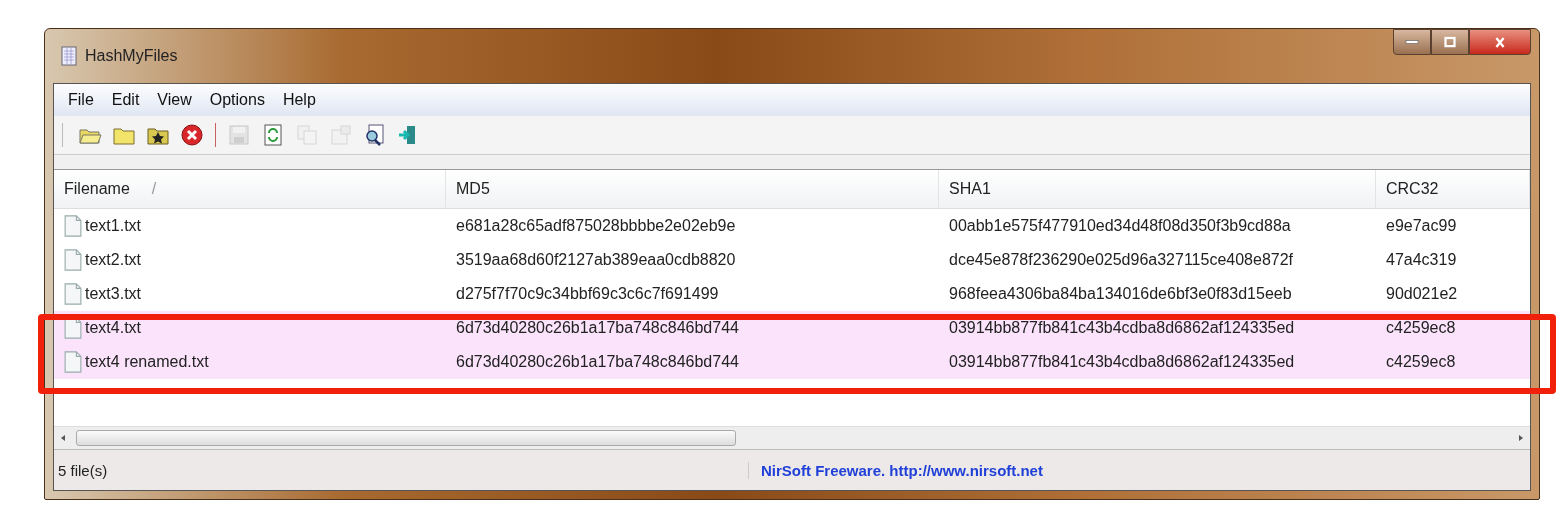 The image size is (1558, 525). Describe the element at coordinates (147, 362) in the screenshot. I see `table-cell: text4 renamed.txt` at that location.